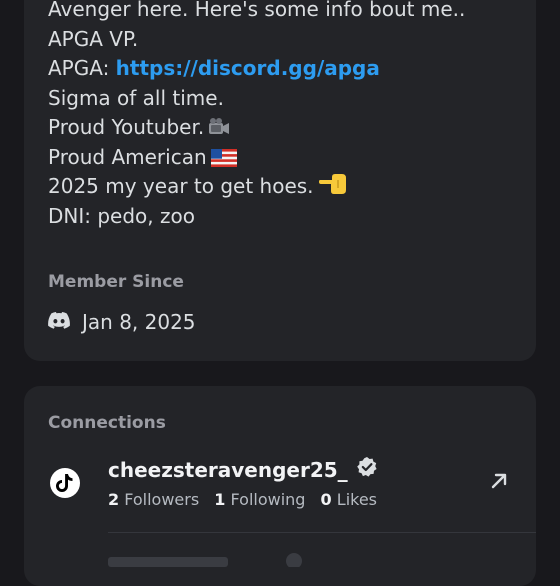  I want to click on pointing-hand-icon, so click(333, 188).